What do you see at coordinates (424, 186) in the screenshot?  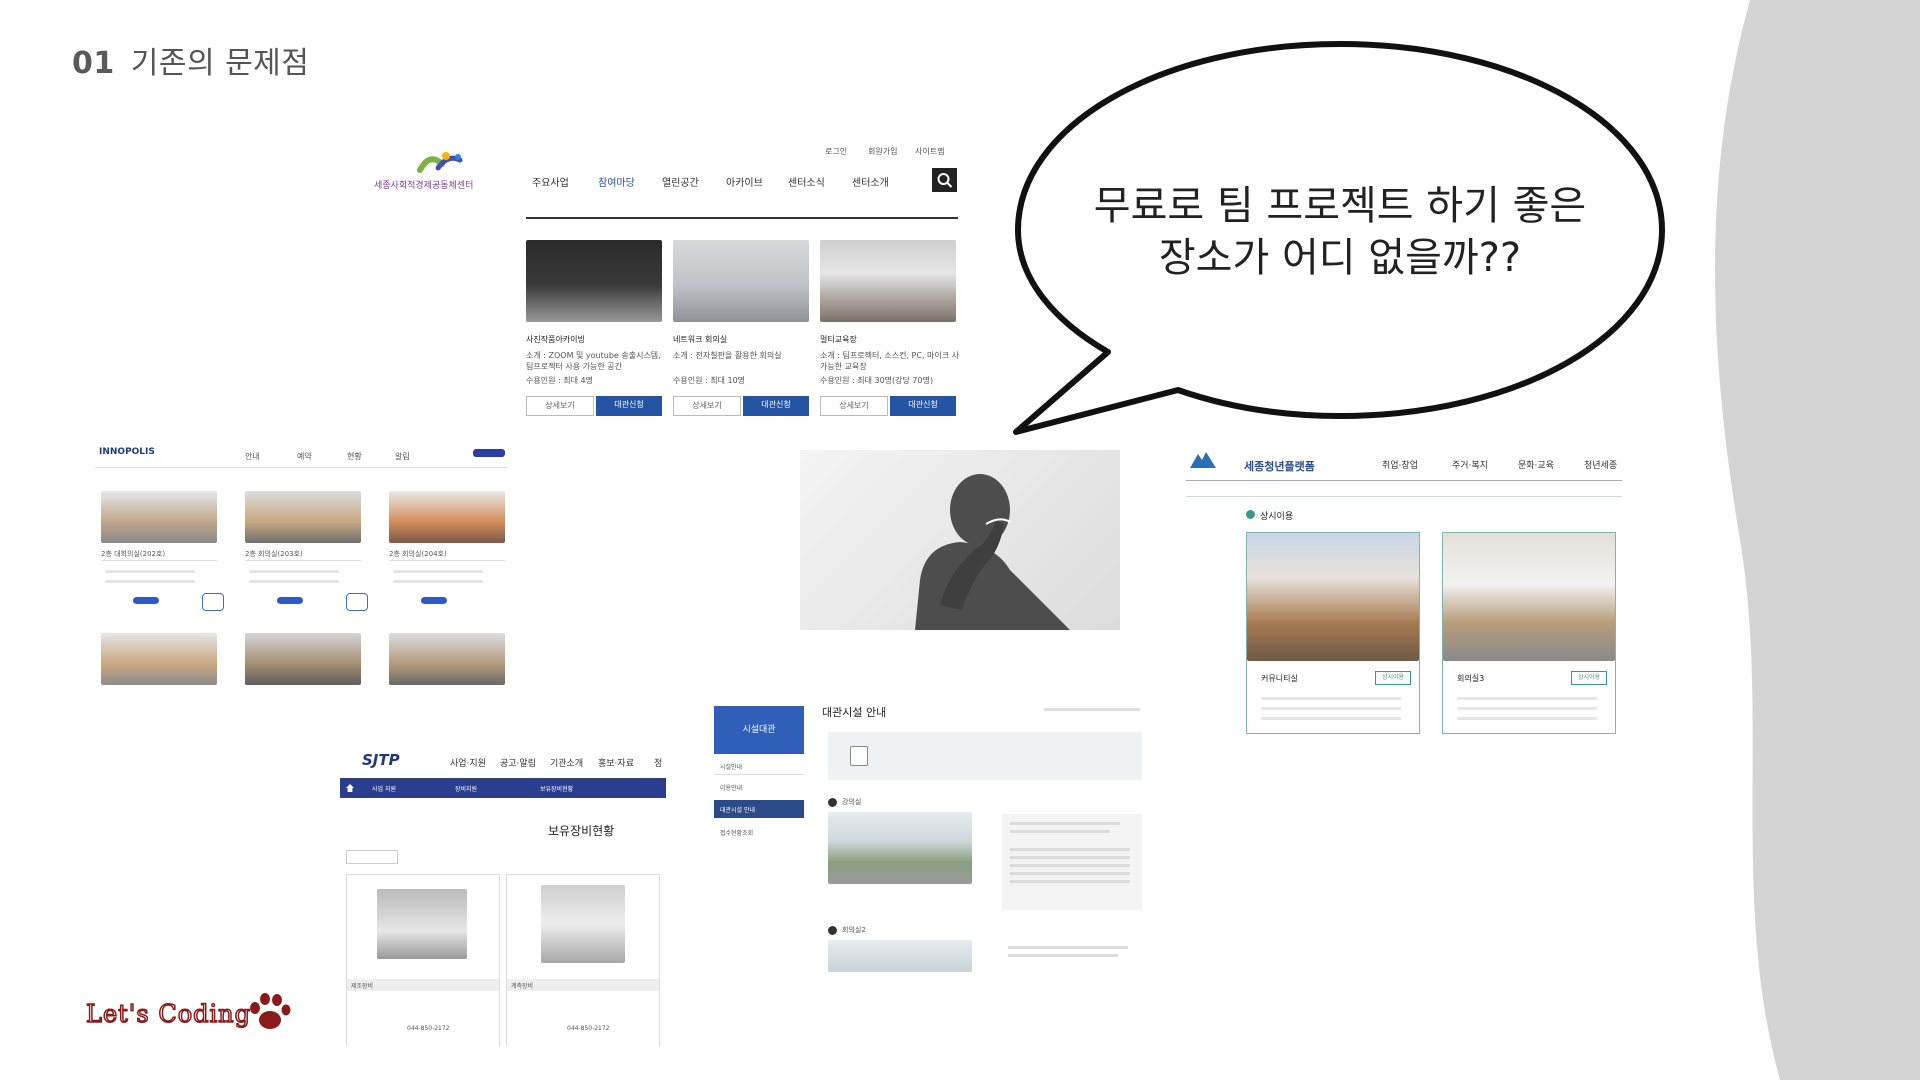 I see `org-name: 세종사회적경제공동체센터` at bounding box center [424, 186].